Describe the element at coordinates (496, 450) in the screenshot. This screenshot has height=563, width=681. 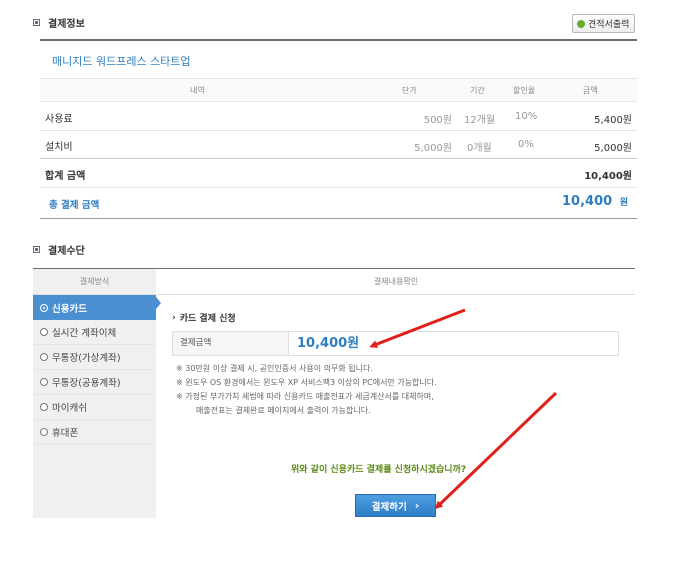
I see `red-arrow-pay-button` at that location.